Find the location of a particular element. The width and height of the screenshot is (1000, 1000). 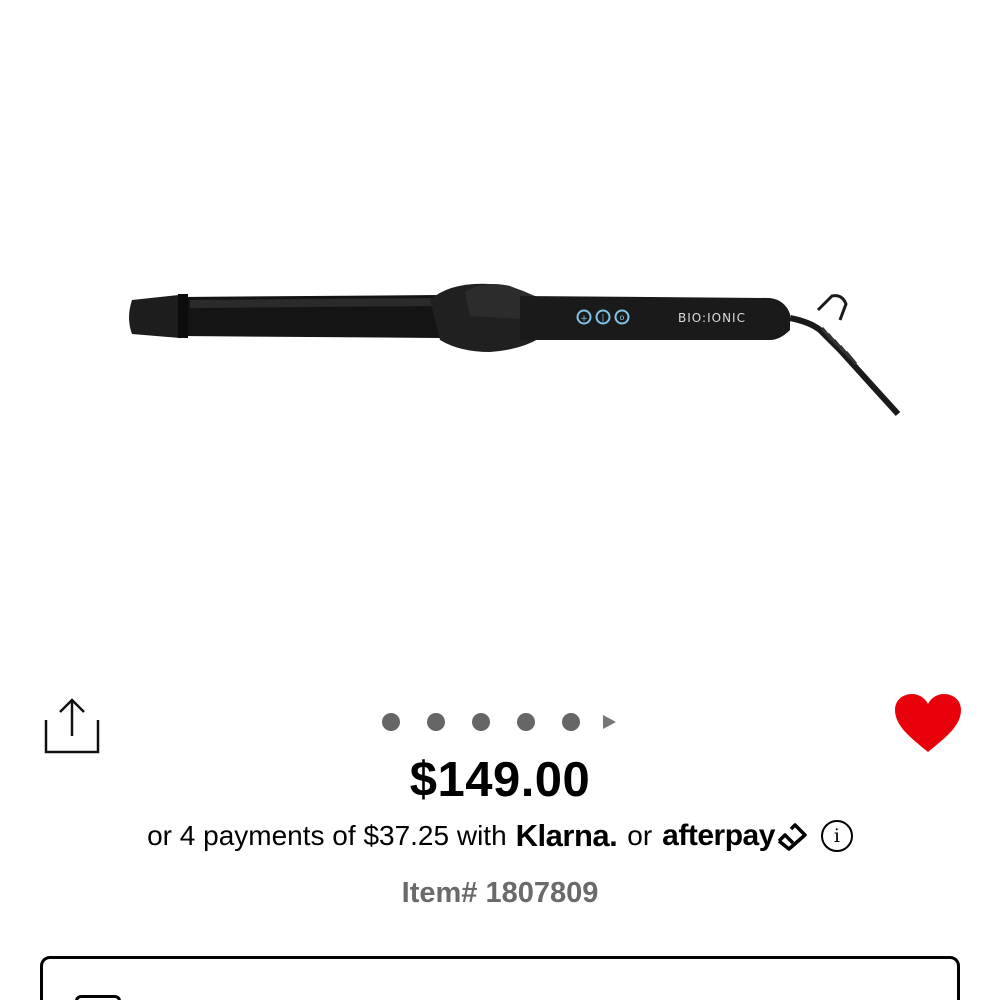

brand-mark: BIO:IONIC is located at coordinates (712, 318).